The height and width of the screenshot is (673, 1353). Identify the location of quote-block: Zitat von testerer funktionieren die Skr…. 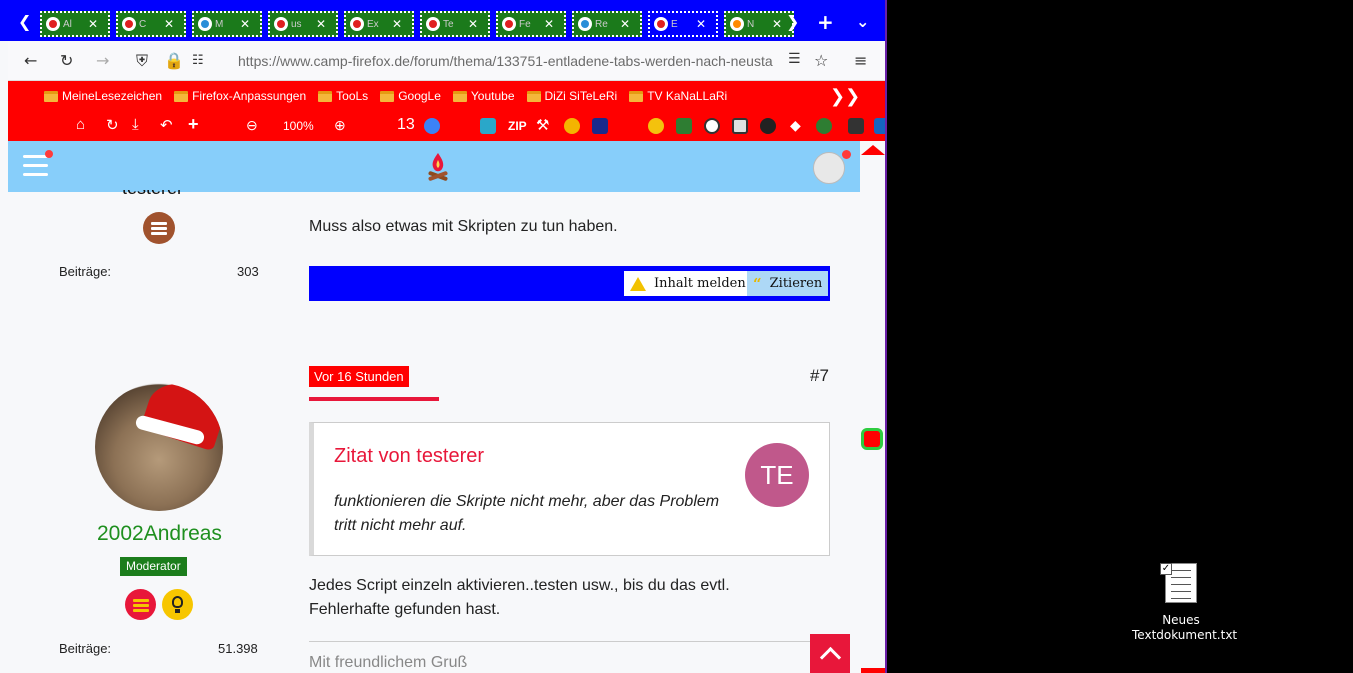
(569, 489).